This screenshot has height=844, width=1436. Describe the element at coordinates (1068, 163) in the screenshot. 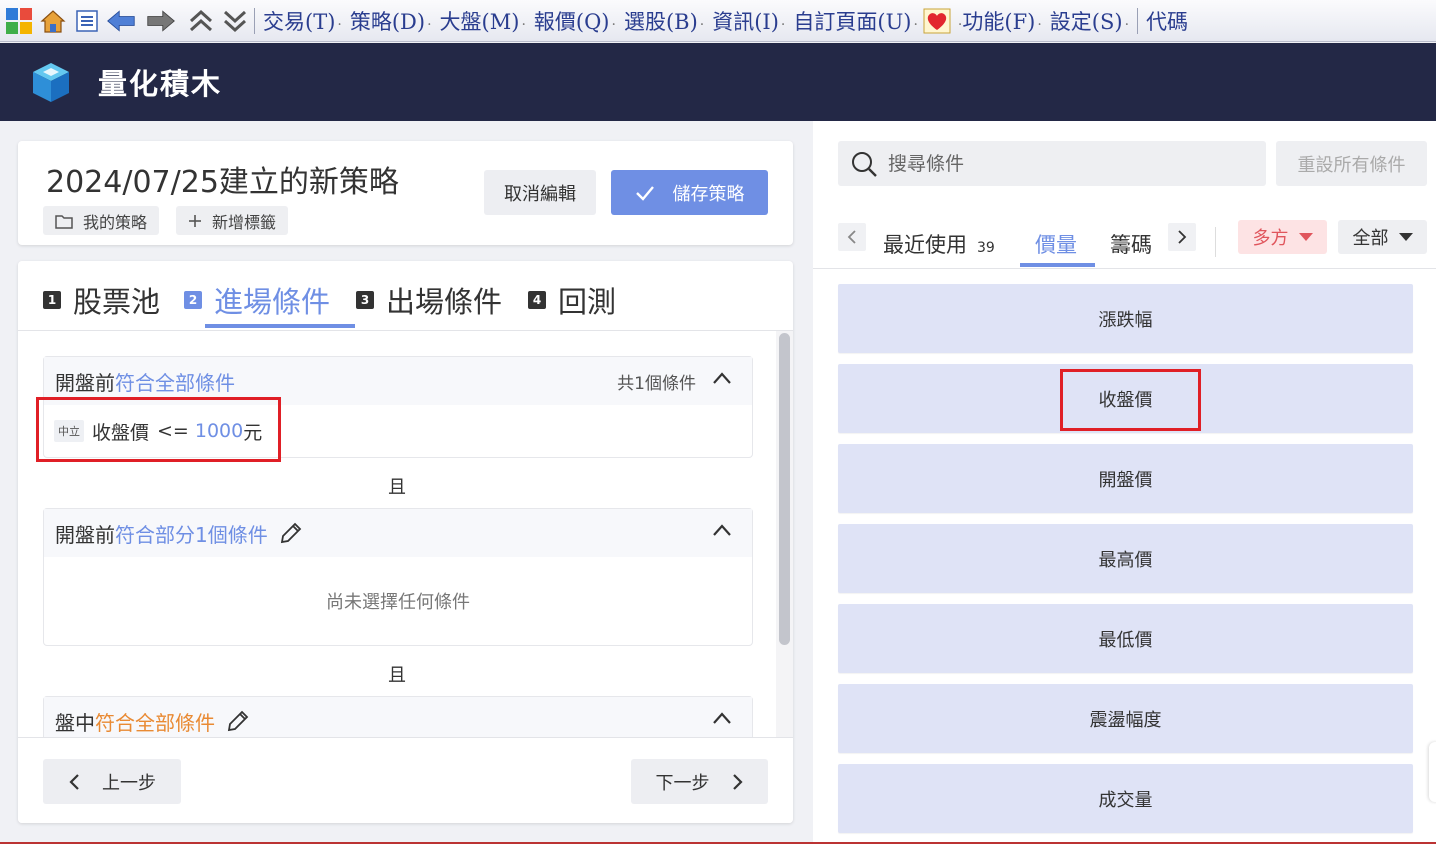

I see `search-input` at that location.